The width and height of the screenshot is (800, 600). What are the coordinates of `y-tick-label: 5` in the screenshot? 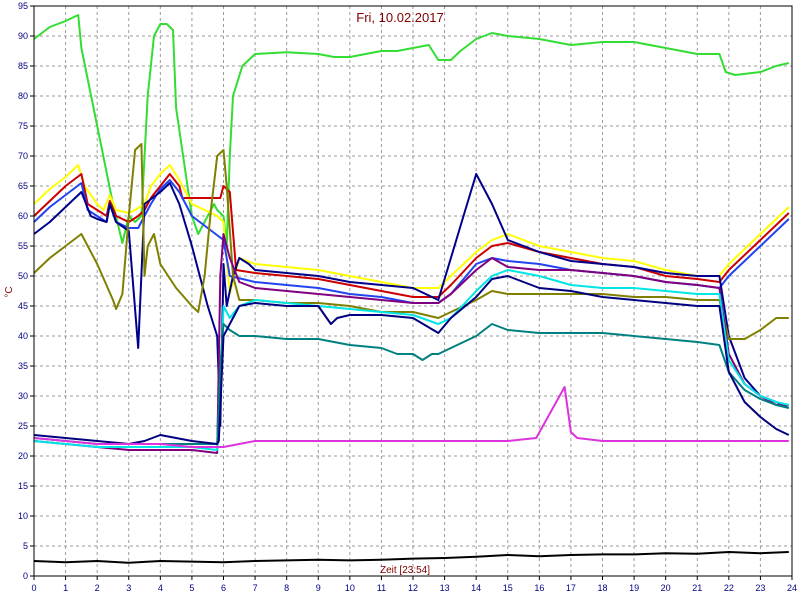 It's located at (25, 546).